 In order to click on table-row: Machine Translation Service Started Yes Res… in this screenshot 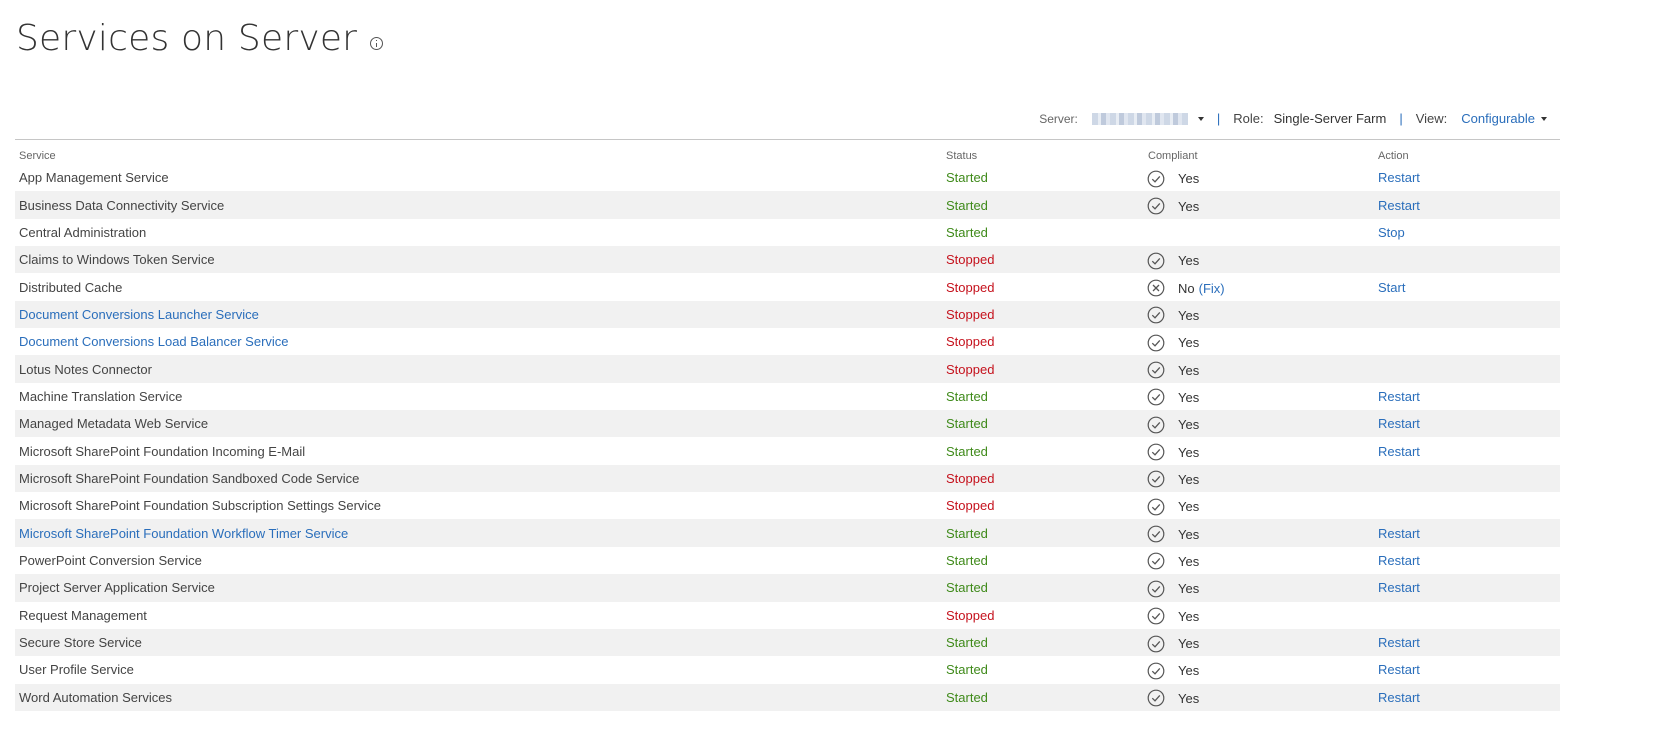, I will do `click(787, 396)`.